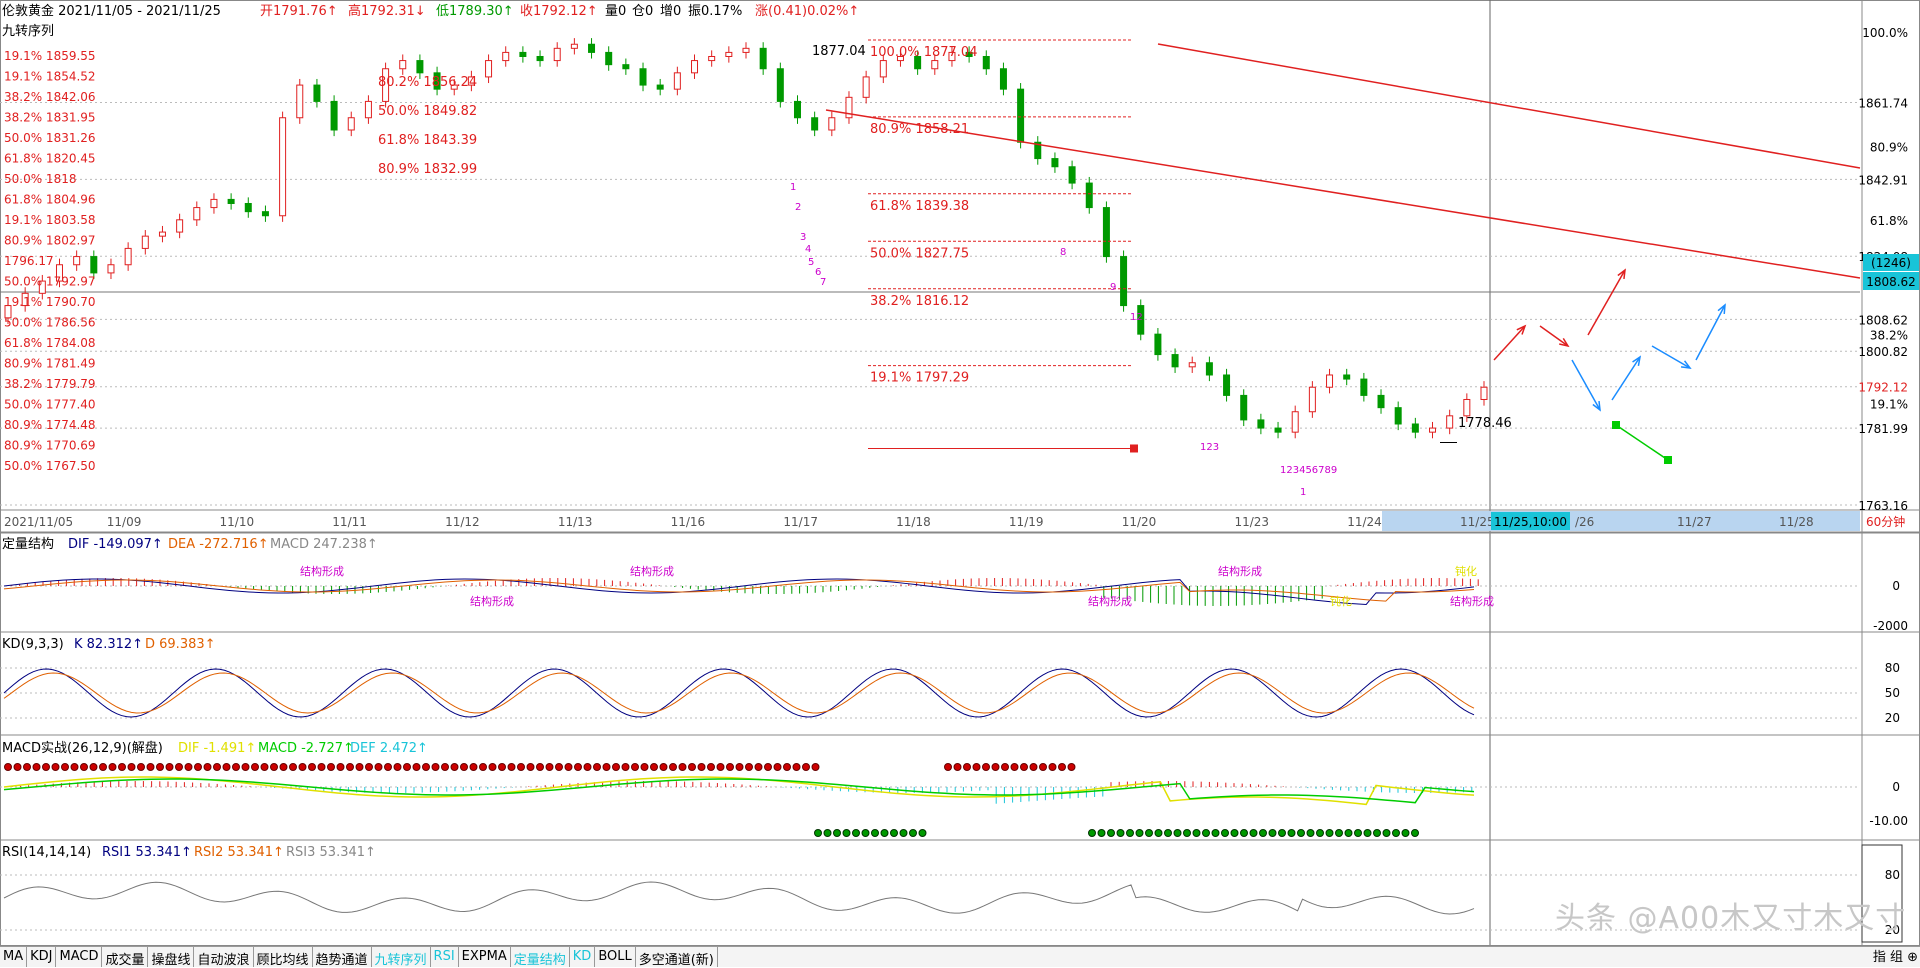 This screenshot has width=1920, height=968. What do you see at coordinates (739, 791) in the screenshot?
I see `macd2-macd-line` at bounding box center [739, 791].